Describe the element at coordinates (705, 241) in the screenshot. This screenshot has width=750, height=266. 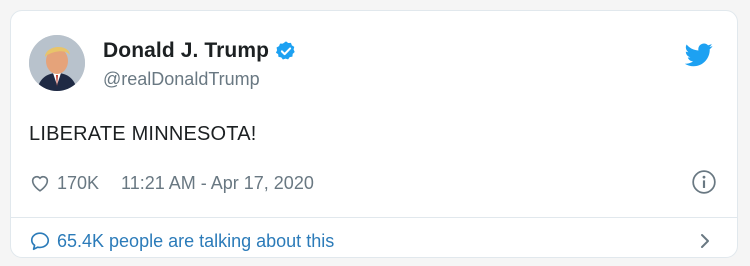
I see `chevron-right-icon` at that location.